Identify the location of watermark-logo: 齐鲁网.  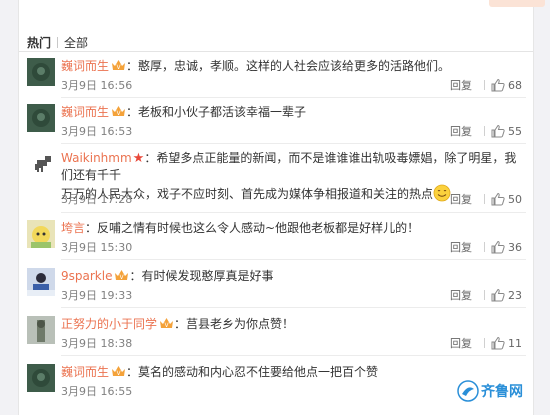
(494, 391).